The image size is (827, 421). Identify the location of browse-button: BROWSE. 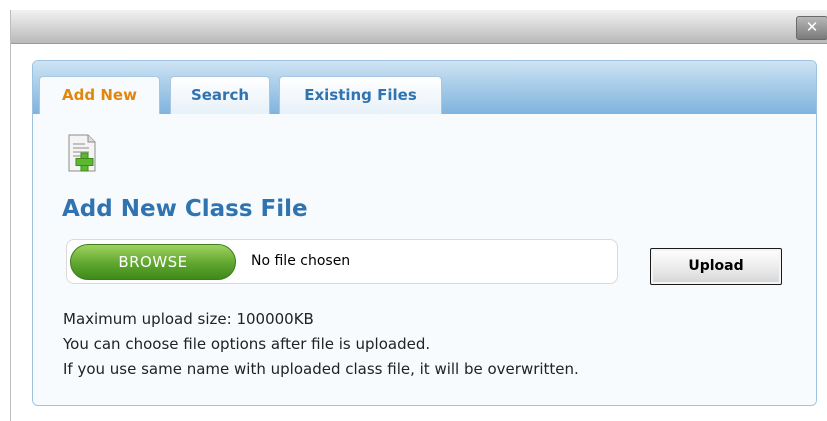
(153, 262).